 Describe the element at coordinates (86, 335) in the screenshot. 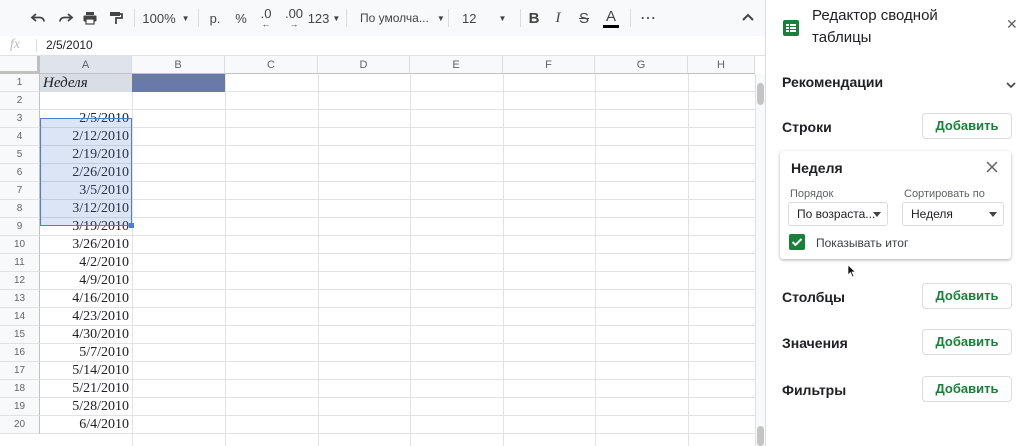

I see `cell-a15: 4/30/2010` at that location.